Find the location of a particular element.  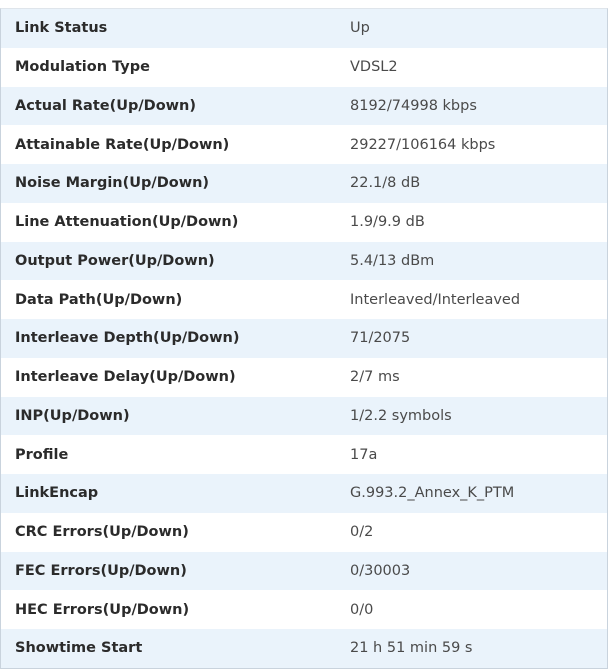

row-label: Data Path(Up/Down) is located at coordinates (99, 299).